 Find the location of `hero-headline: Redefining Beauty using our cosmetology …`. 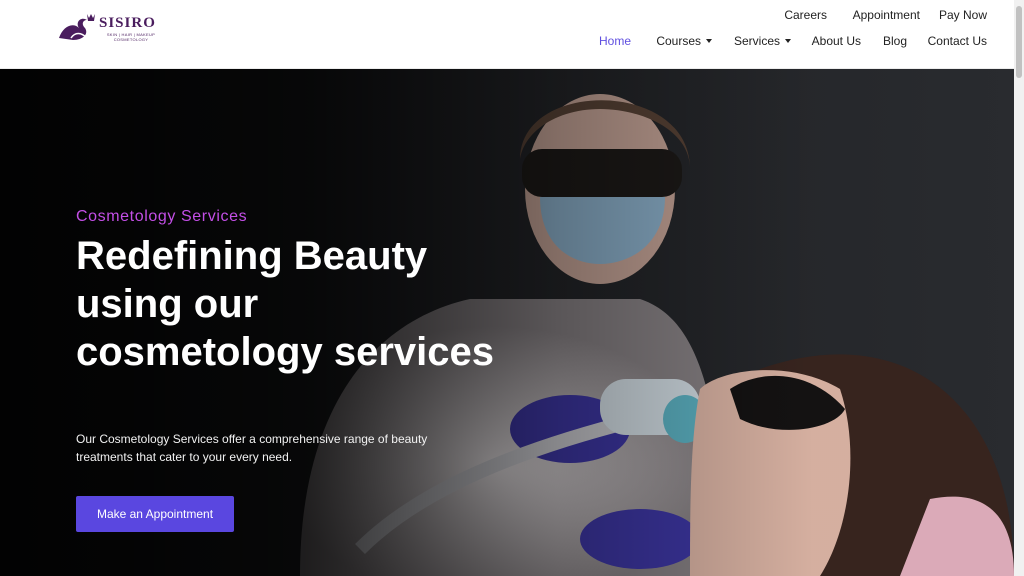

hero-headline: Redefining Beauty using our cosmetology … is located at coordinates (285, 304).